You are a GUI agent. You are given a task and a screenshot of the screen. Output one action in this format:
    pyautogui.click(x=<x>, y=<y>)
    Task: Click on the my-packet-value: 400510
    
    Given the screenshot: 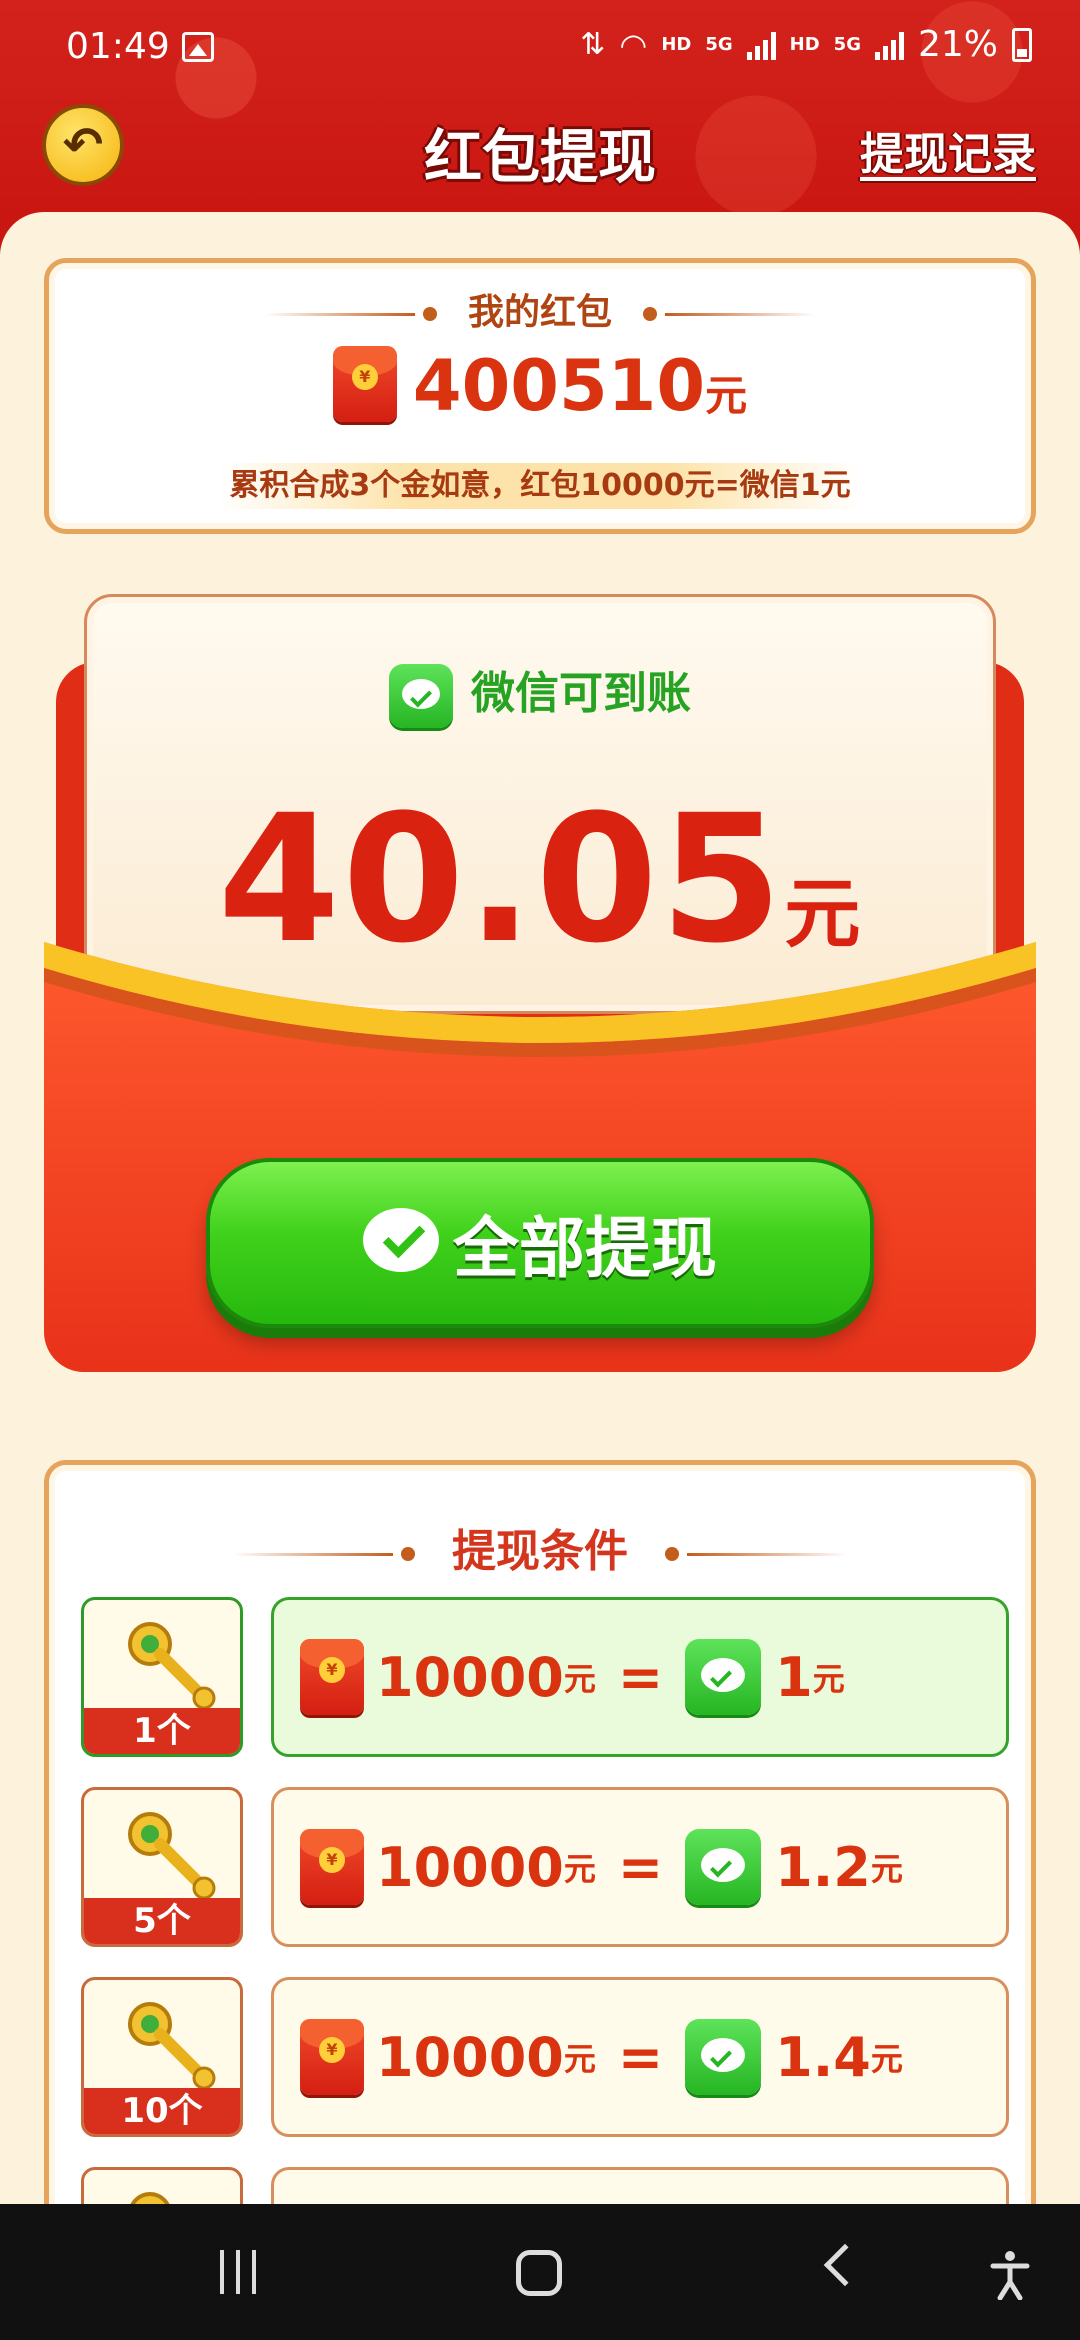 What is the action you would take?
    pyautogui.click(x=559, y=386)
    